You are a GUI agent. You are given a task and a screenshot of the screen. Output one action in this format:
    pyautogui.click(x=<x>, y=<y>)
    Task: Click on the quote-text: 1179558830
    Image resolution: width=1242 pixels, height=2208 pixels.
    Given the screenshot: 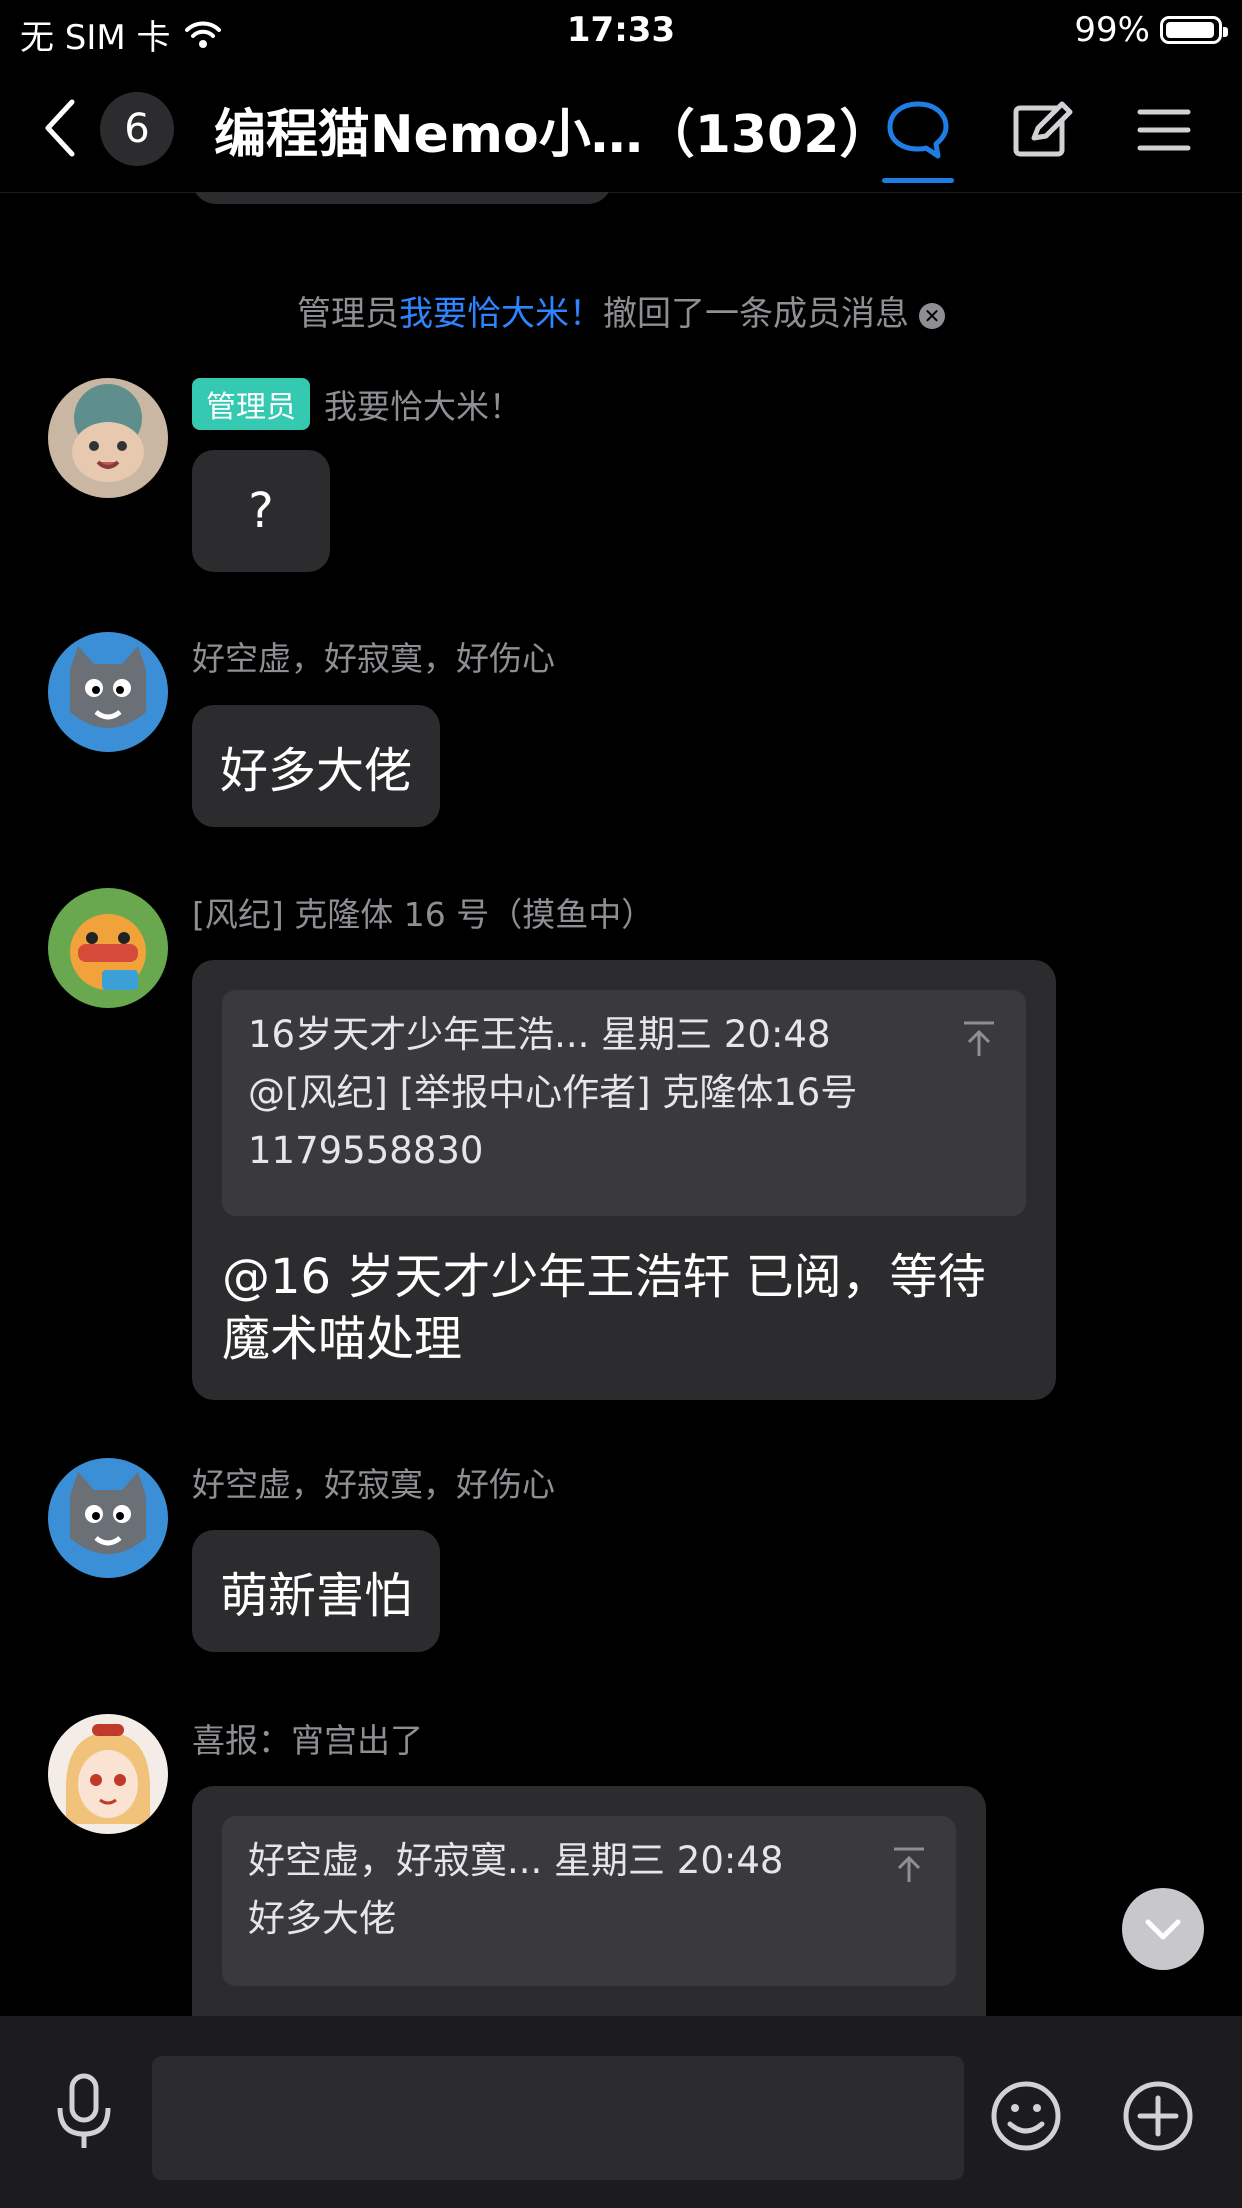 What is the action you would take?
    pyautogui.click(x=366, y=1150)
    